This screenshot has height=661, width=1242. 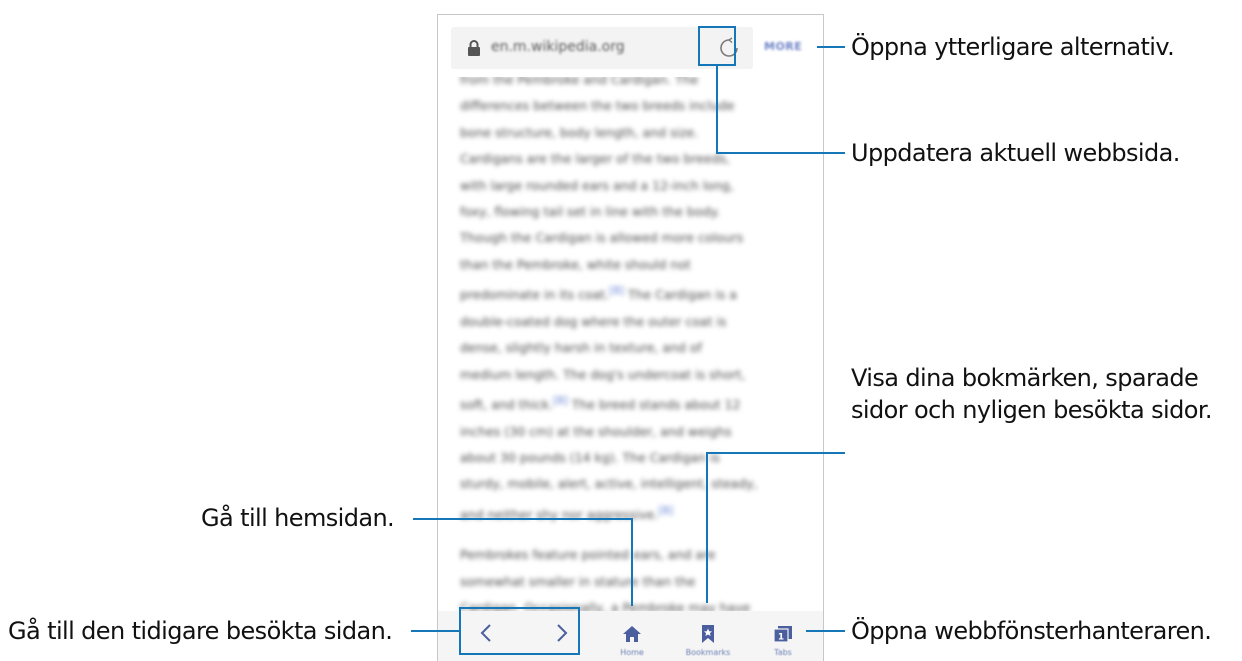 What do you see at coordinates (1013, 47) in the screenshot?
I see `callout-more: Öppna ytterligare alternativ.` at bounding box center [1013, 47].